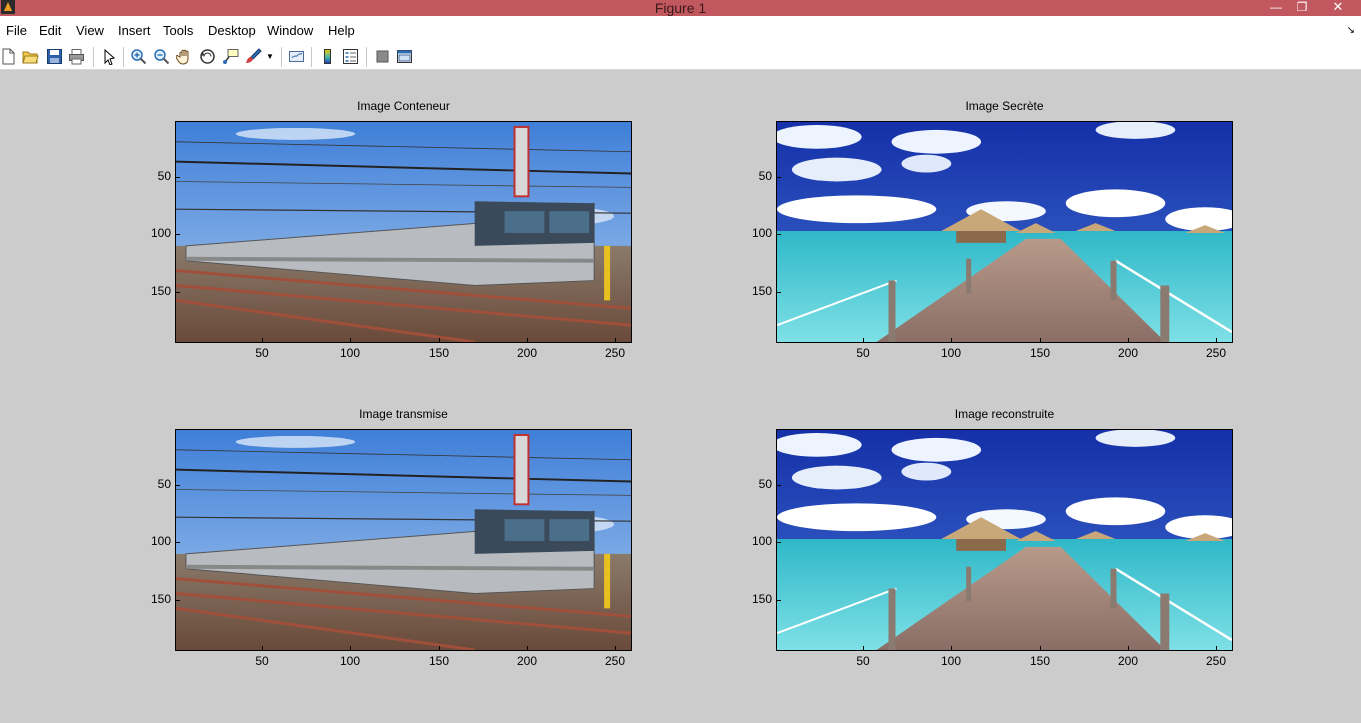 The image size is (1361, 723). Describe the element at coordinates (1338, 8) in the screenshot. I see `close-button: ✕` at that location.